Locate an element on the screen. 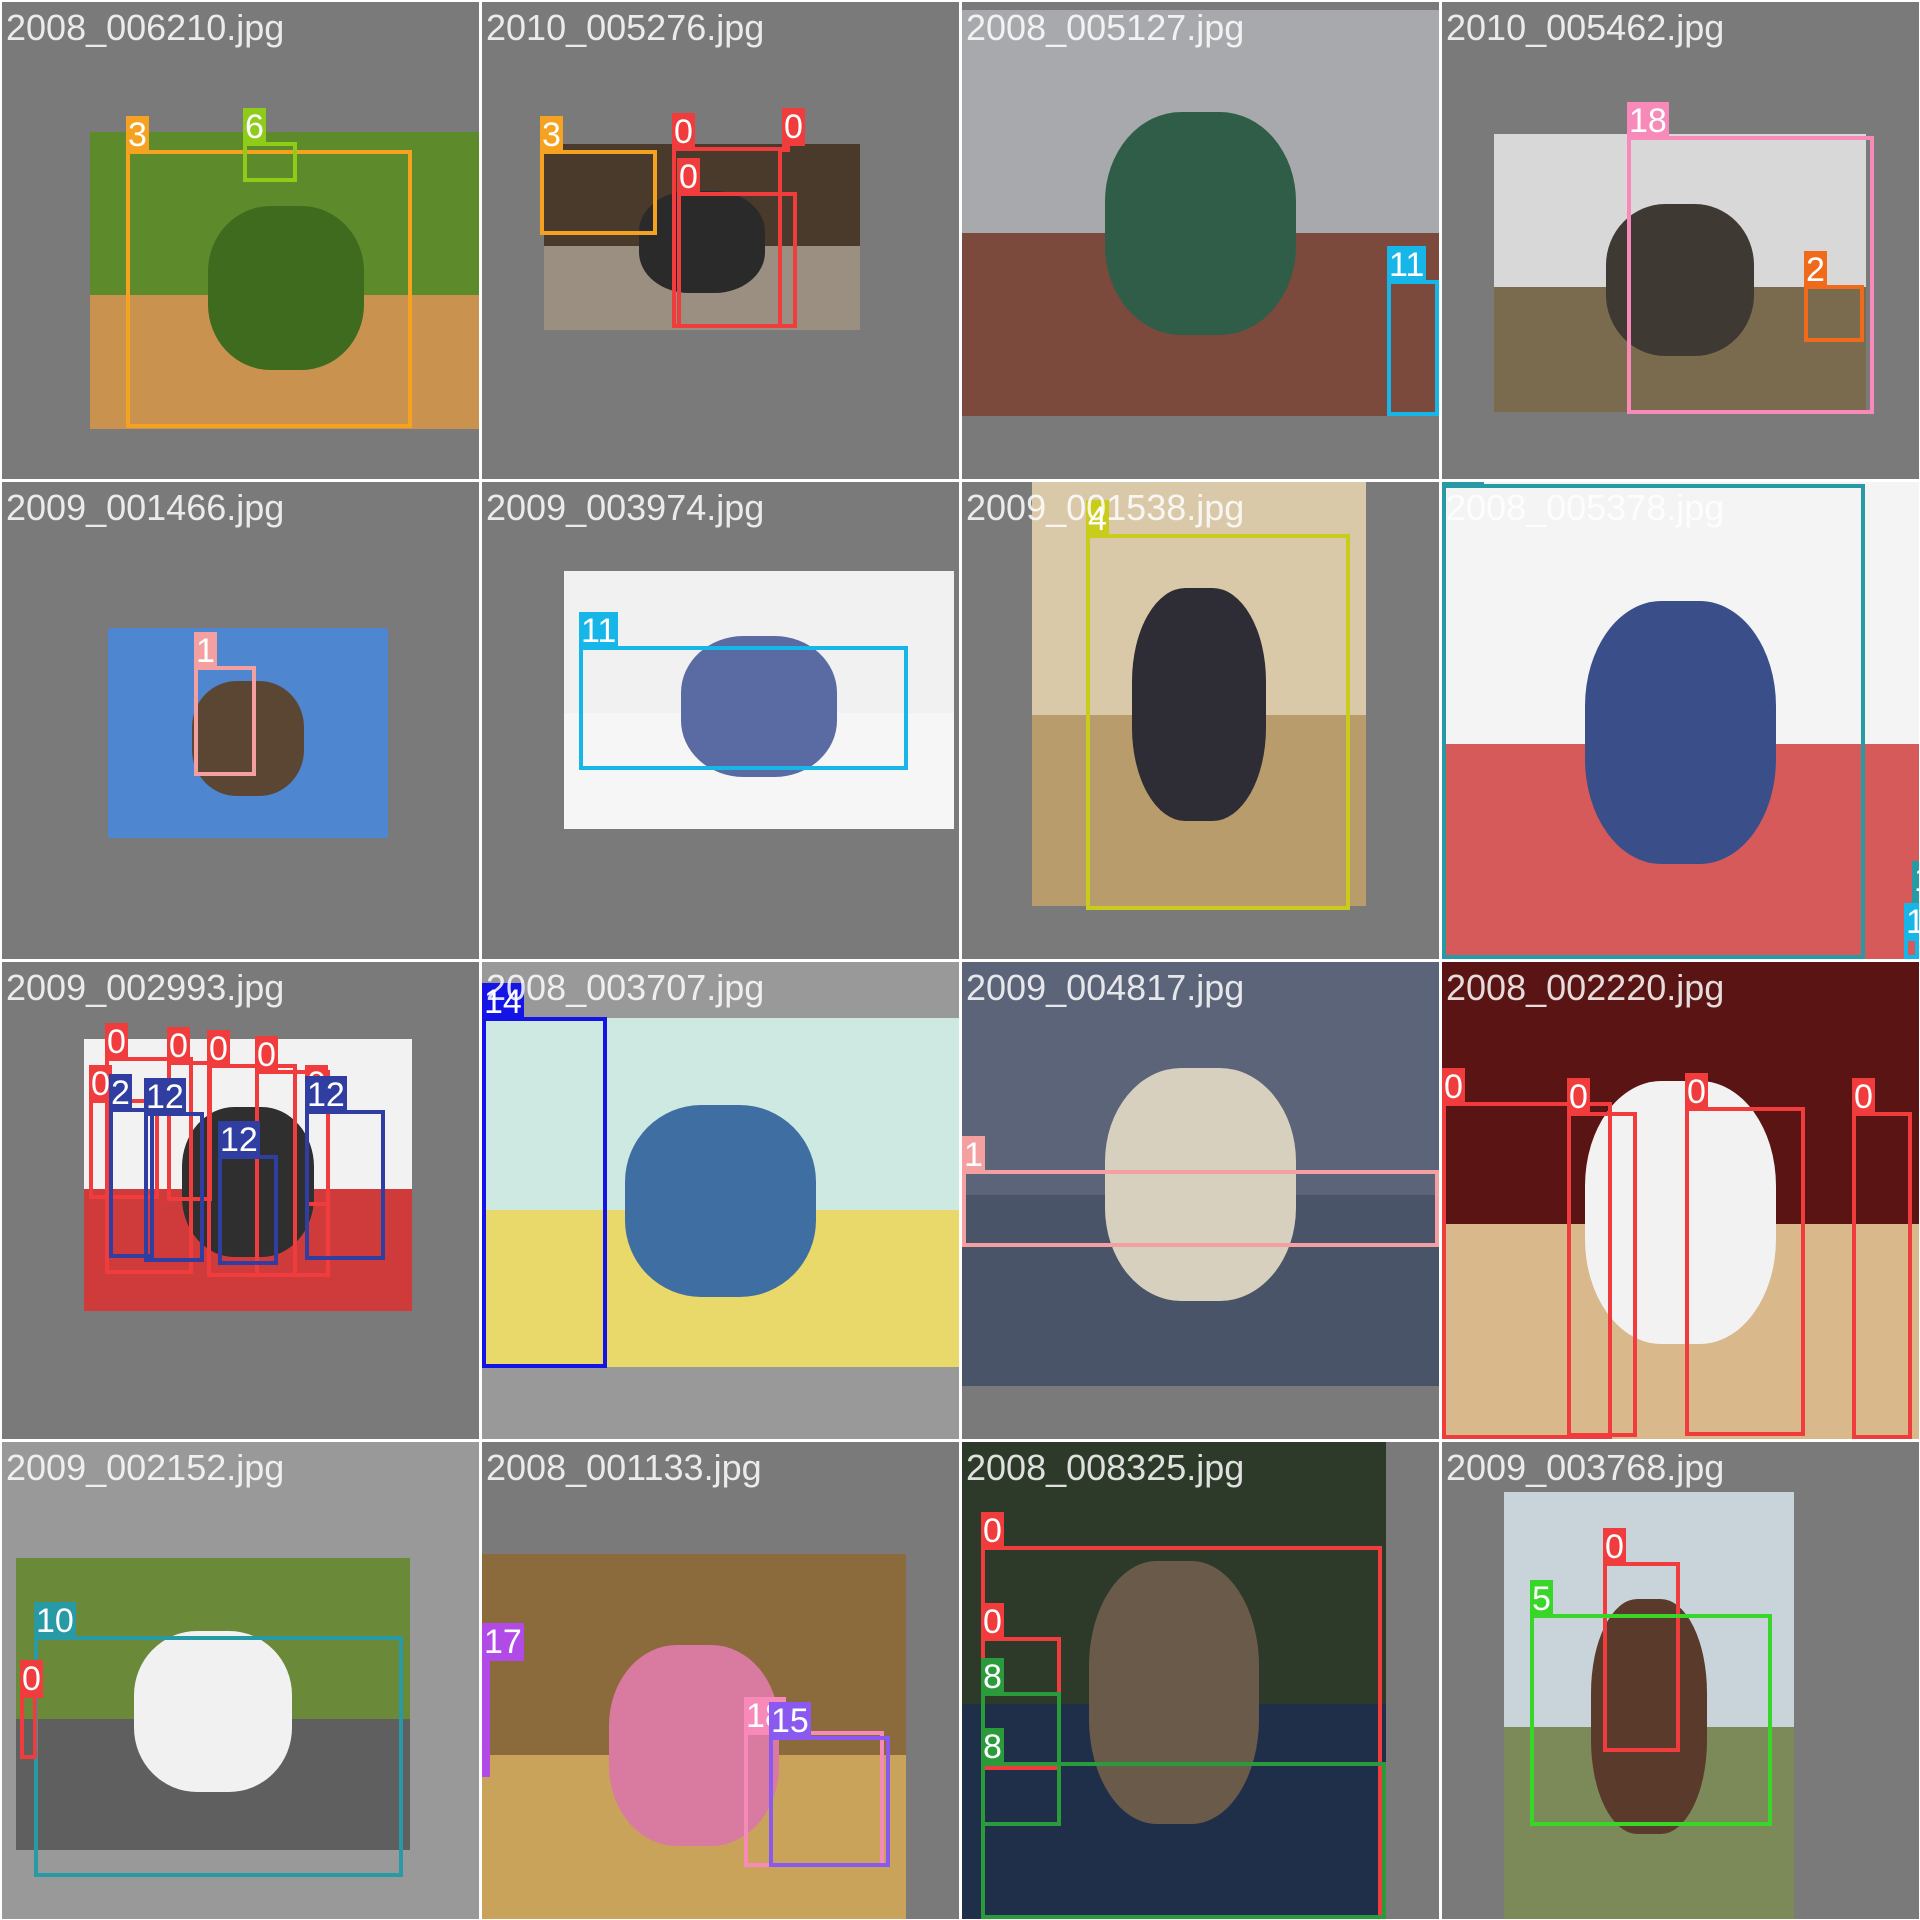 The image size is (1920, 1920). mosaic-tile: 3 6 2008_006210.jpg is located at coordinates (240, 240).